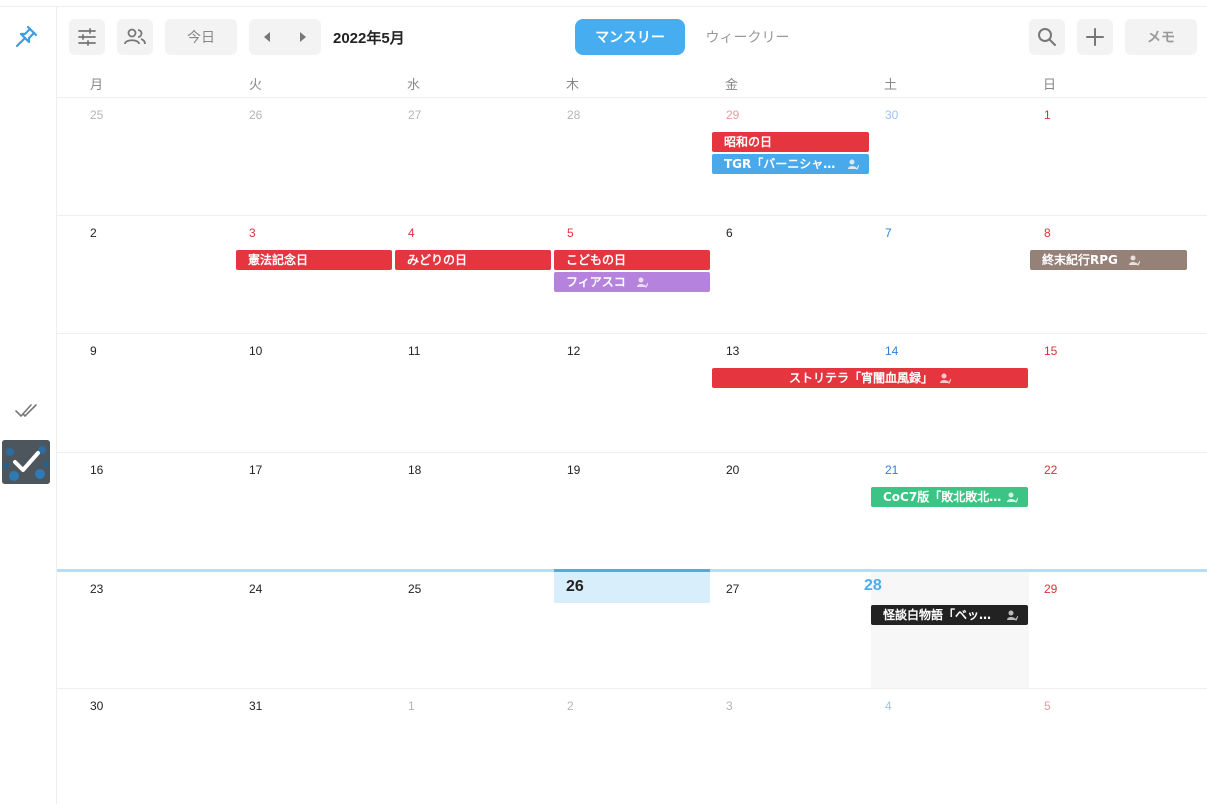  I want to click on date-number: 28, so click(873, 585).